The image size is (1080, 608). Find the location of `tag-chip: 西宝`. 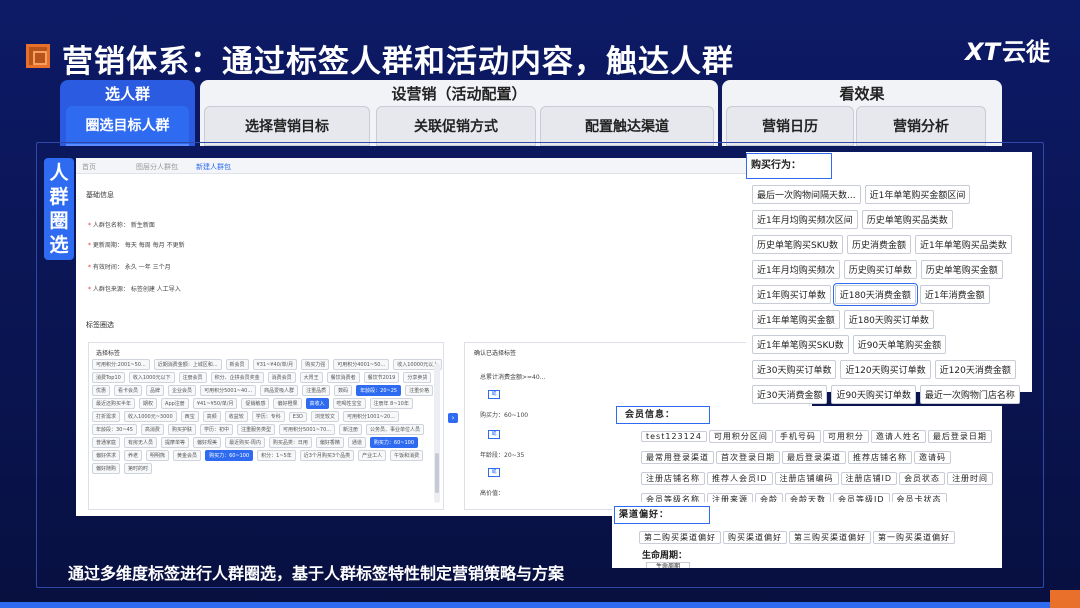

tag-chip: 西宝 is located at coordinates (189, 416).